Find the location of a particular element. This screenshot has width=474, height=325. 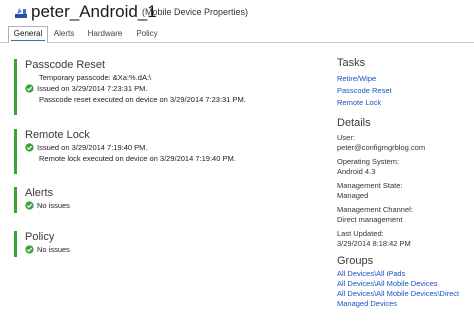

remote-lock-link: Remote Lock is located at coordinates (402, 103).